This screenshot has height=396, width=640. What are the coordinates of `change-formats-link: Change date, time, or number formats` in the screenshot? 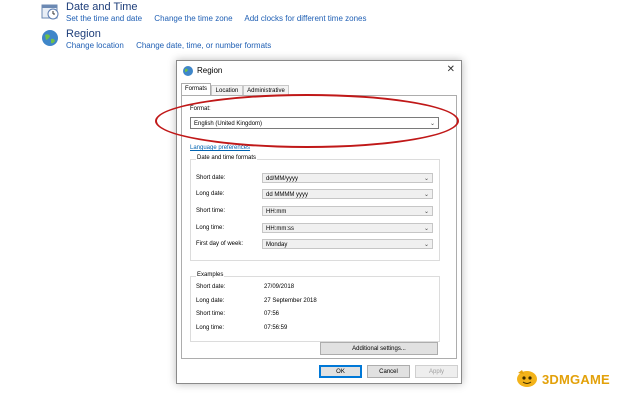 It's located at (203, 45).